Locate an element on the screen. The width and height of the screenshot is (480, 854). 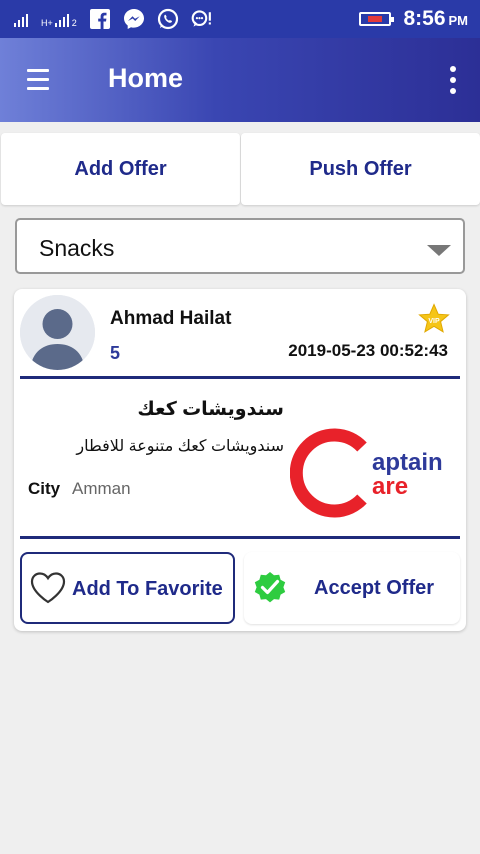
accept-offer-button: Accept Offer is located at coordinates (352, 588).